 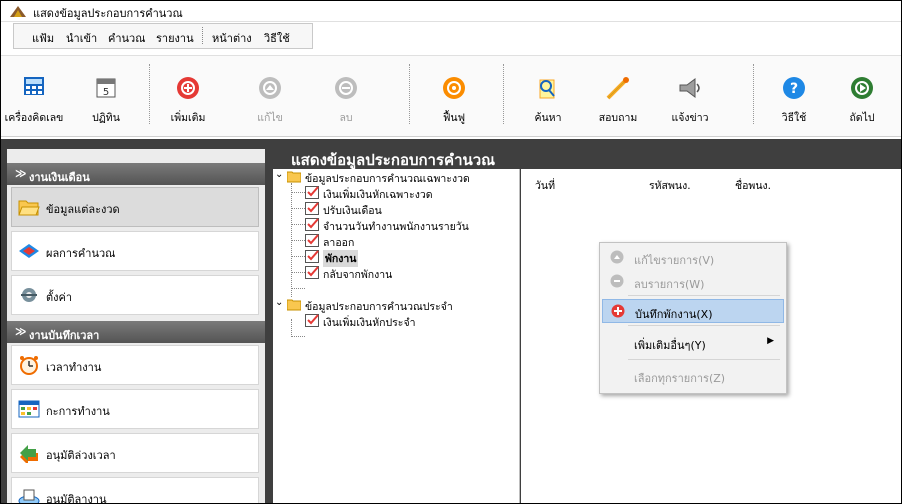 I want to click on window-title: แสดงข้อมูลประกอบการคำนวณ, so click(x=108, y=13).